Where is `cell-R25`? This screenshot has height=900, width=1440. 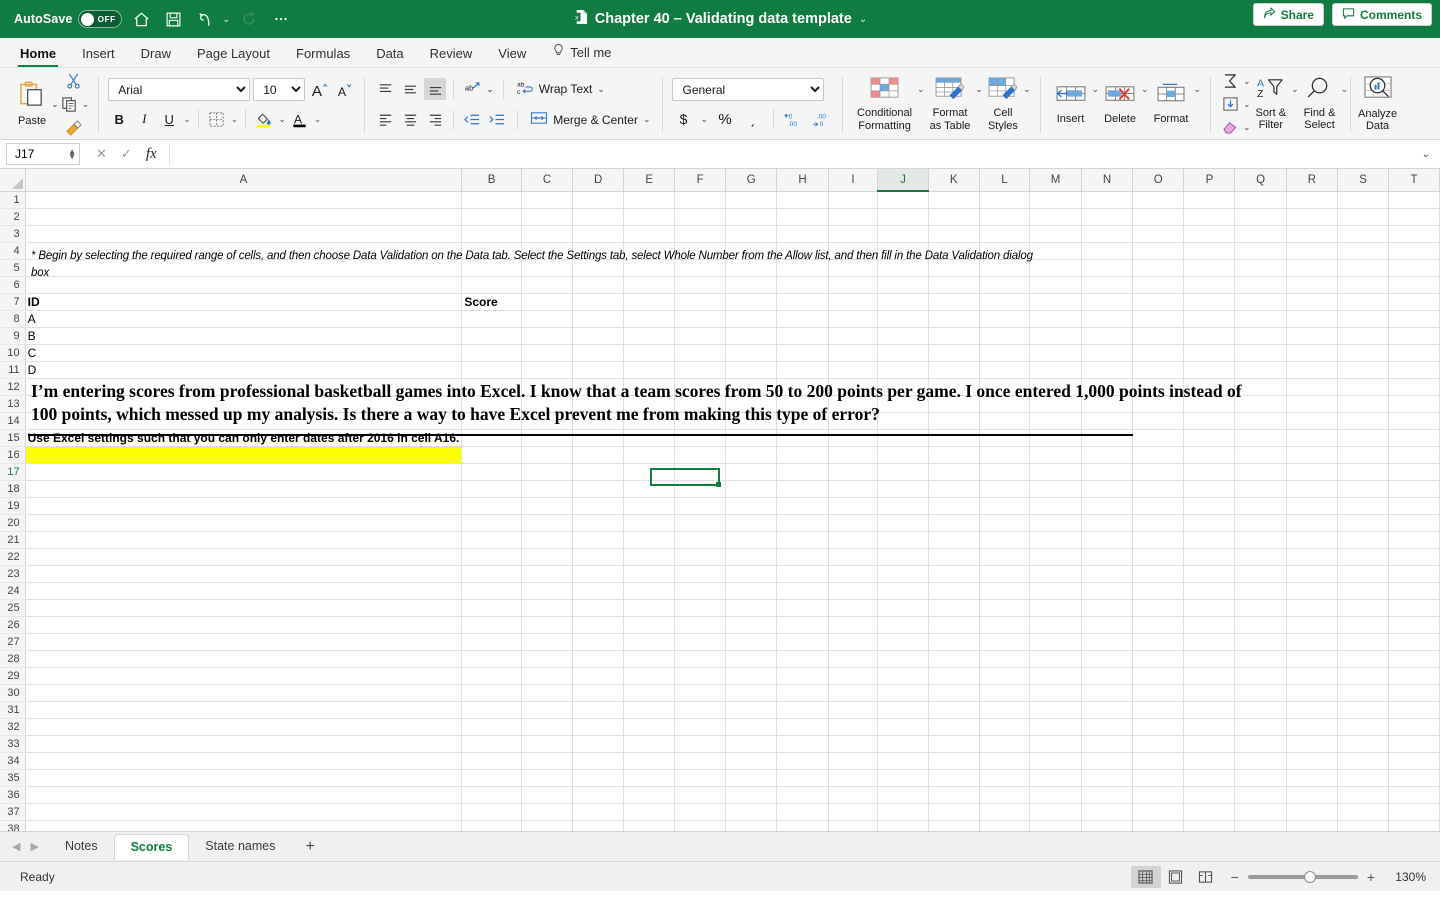
cell-R25 is located at coordinates (1312, 608).